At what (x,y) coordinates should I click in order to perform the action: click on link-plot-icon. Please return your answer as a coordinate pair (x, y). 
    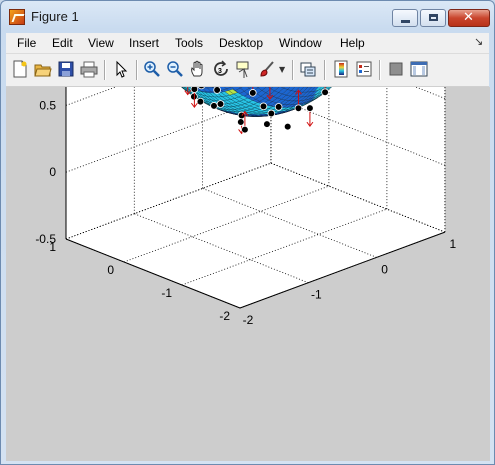
    Looking at the image, I should click on (308, 69).